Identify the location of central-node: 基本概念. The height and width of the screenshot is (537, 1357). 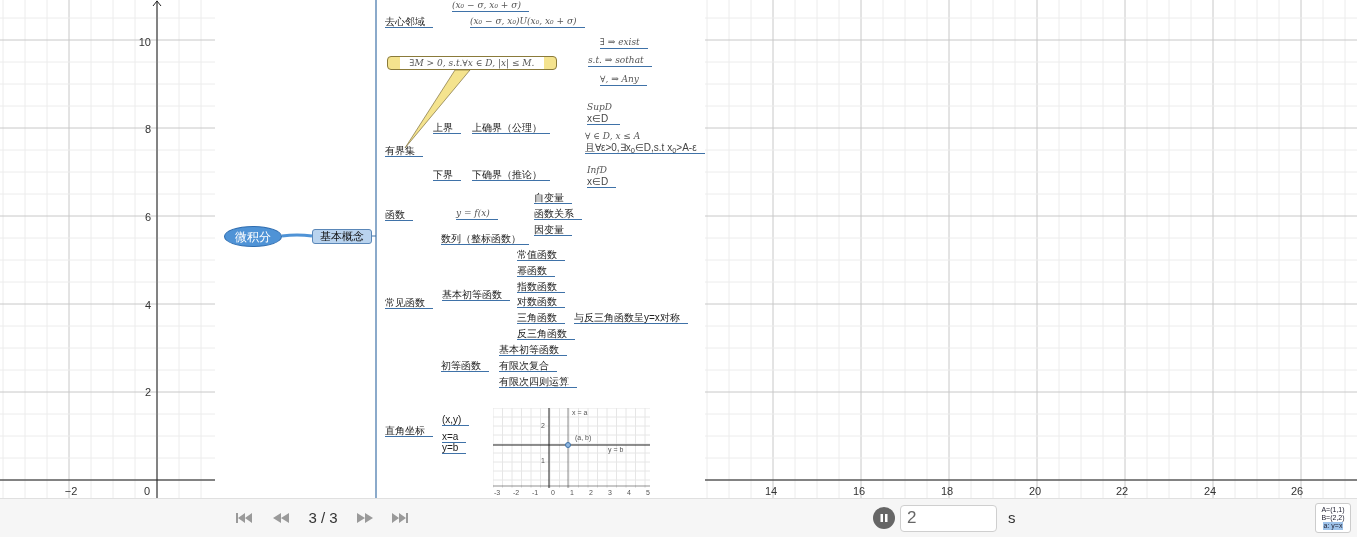
(342, 236).